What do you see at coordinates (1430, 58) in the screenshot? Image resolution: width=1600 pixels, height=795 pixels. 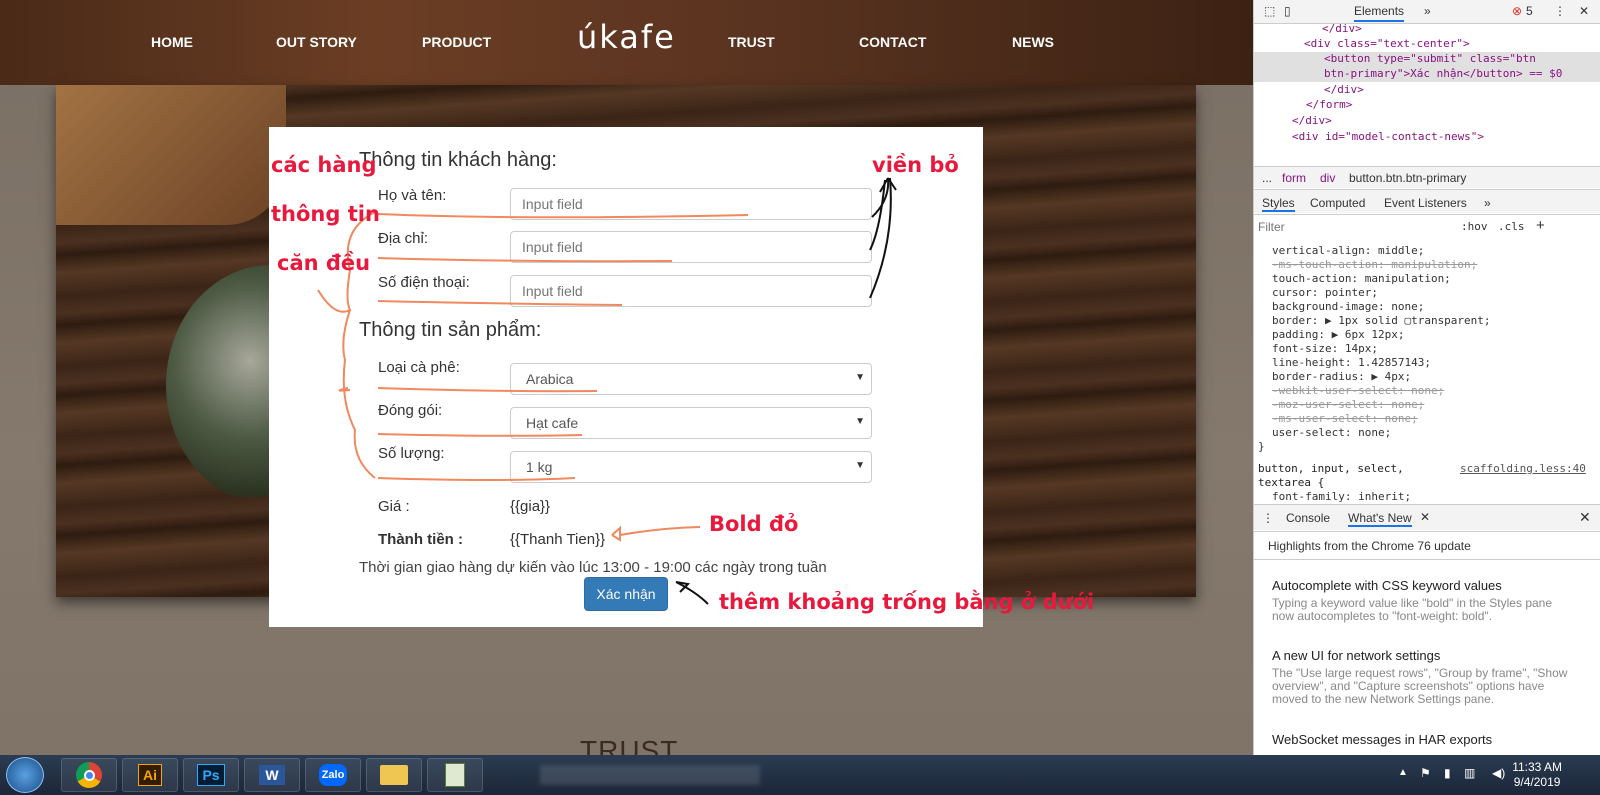 I see `dom-line: <button type="submit" class="btn` at bounding box center [1430, 58].